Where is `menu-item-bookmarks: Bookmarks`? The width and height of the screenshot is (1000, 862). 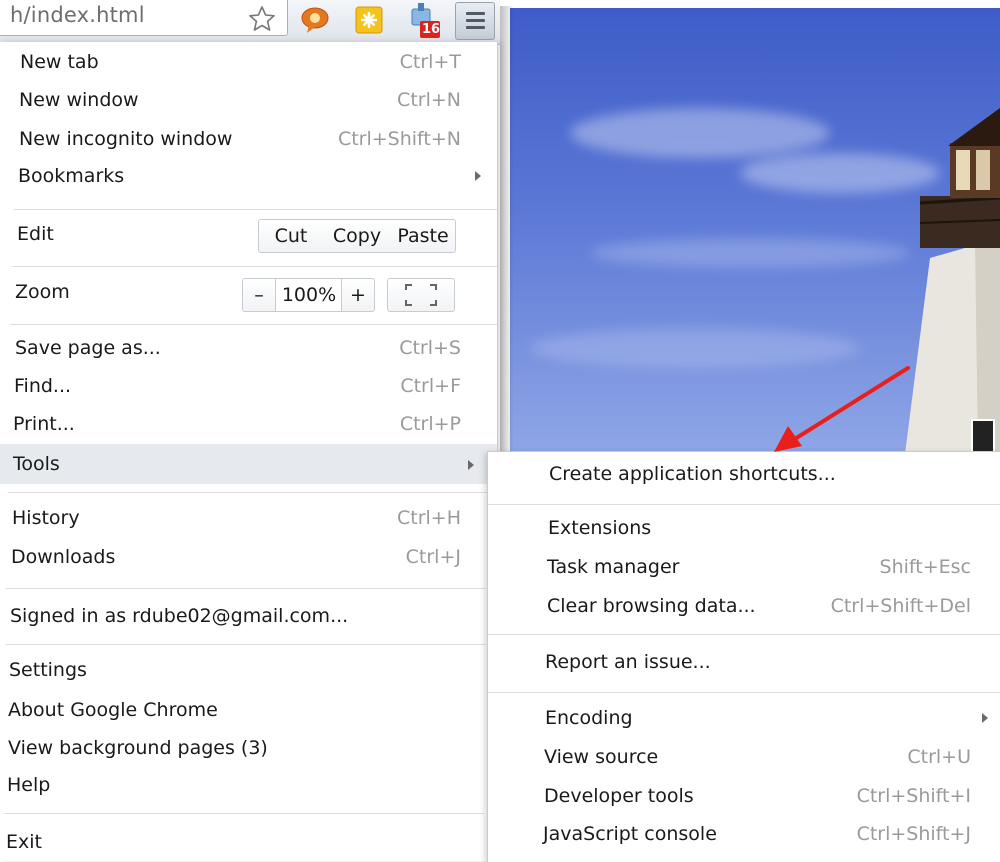
menu-item-bookmarks: Bookmarks is located at coordinates (248, 176).